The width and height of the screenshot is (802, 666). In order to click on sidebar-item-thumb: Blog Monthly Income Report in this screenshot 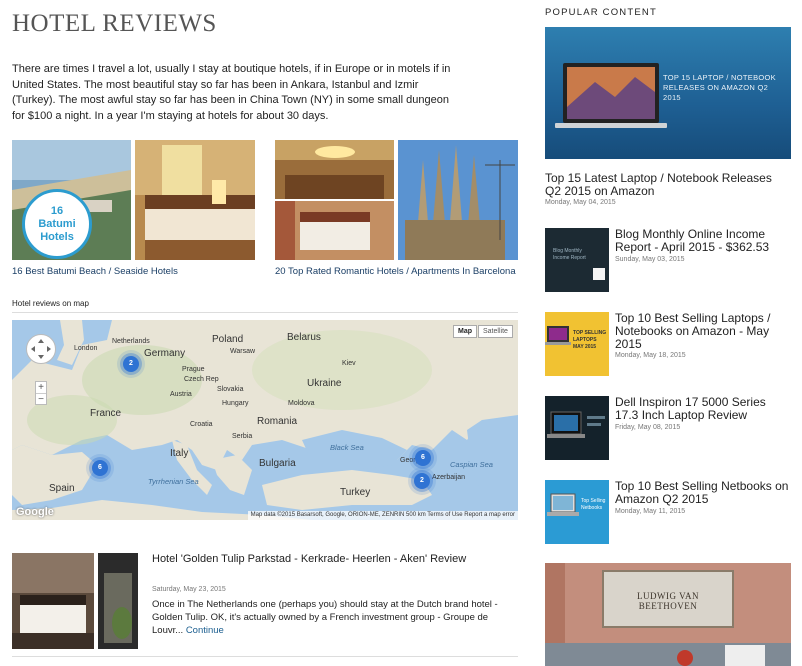, I will do `click(577, 260)`.